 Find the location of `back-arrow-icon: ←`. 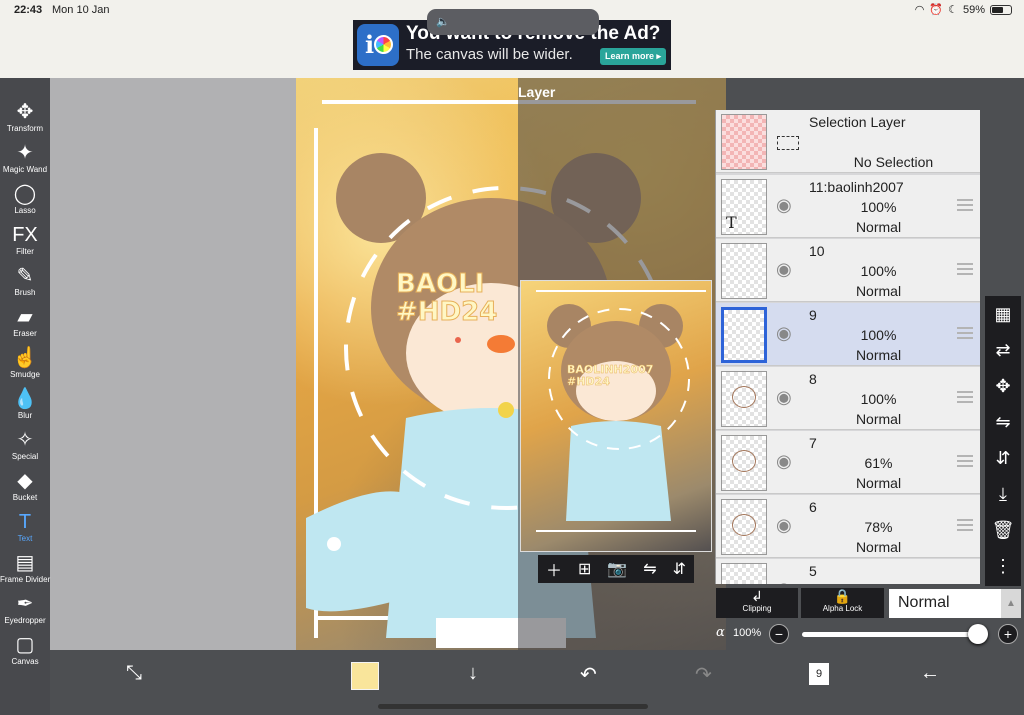

back-arrow-icon: ← is located at coordinates (930, 673).